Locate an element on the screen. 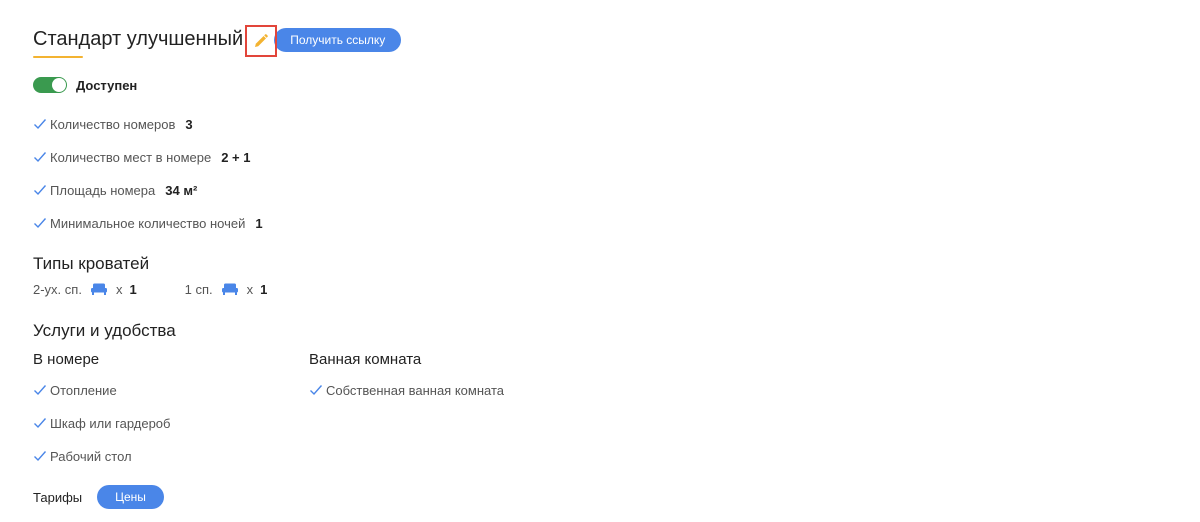 The height and width of the screenshot is (522, 1200). availability-row: Доступен is located at coordinates (85, 85).